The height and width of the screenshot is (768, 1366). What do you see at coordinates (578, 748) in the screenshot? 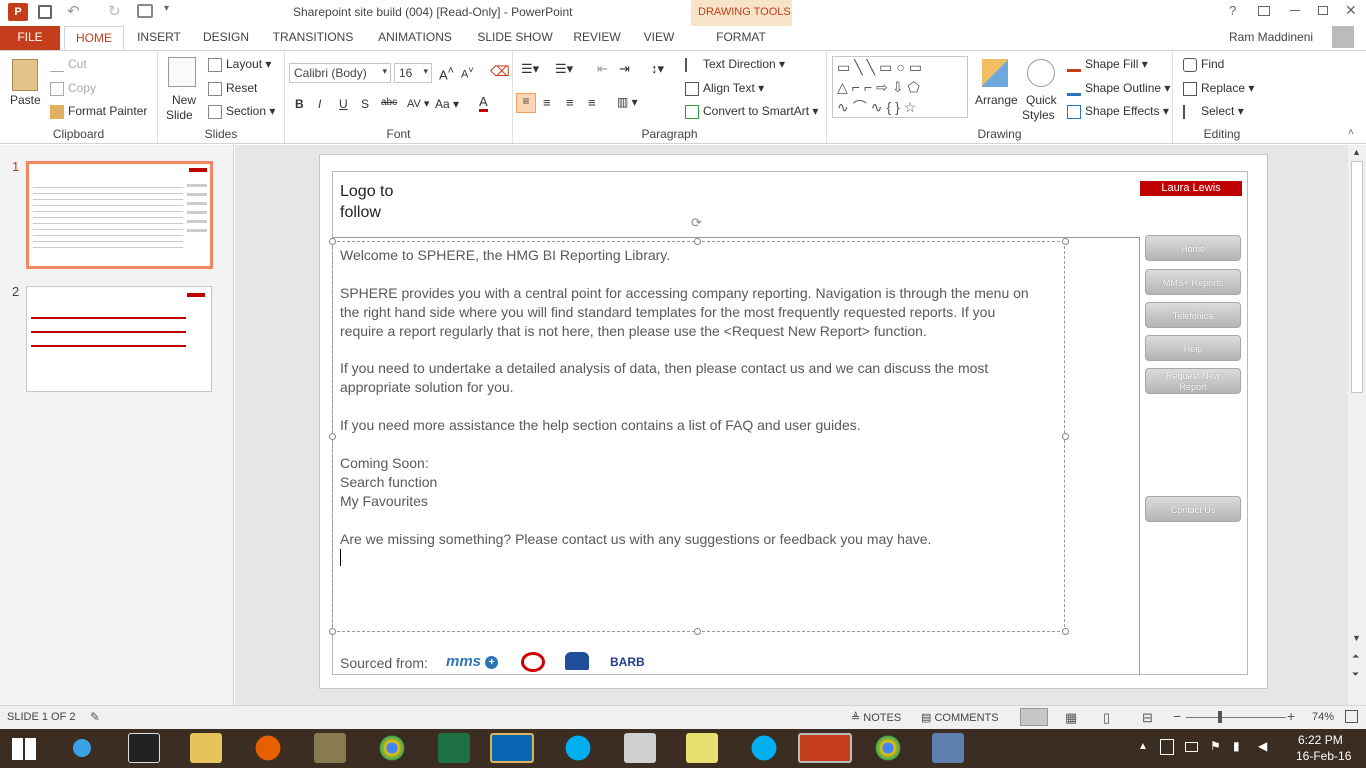
I see `skype-icon` at bounding box center [578, 748].